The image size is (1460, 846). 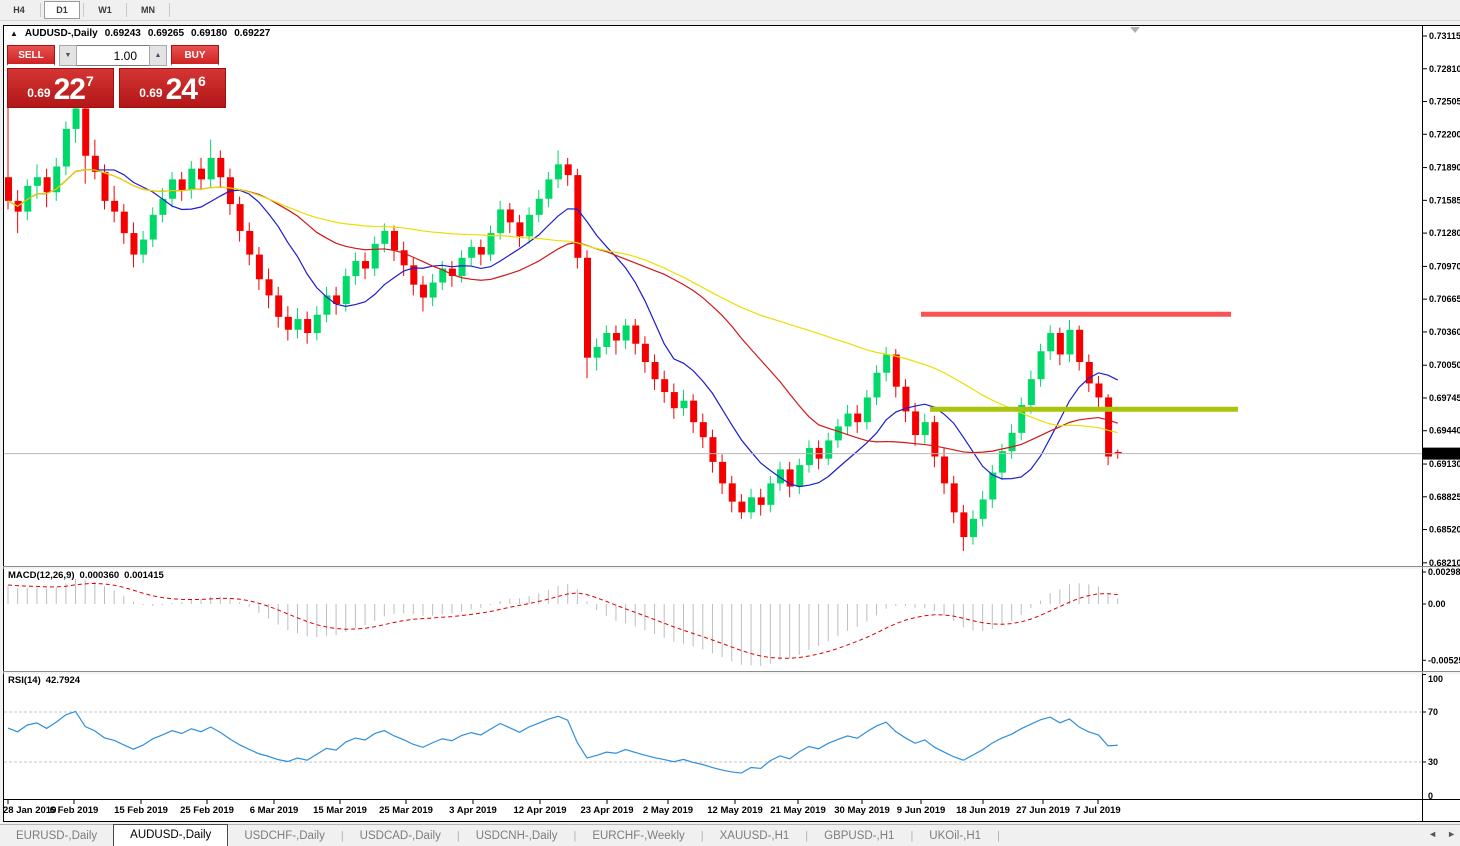 I want to click on buy-price-big: 24, so click(x=181, y=89).